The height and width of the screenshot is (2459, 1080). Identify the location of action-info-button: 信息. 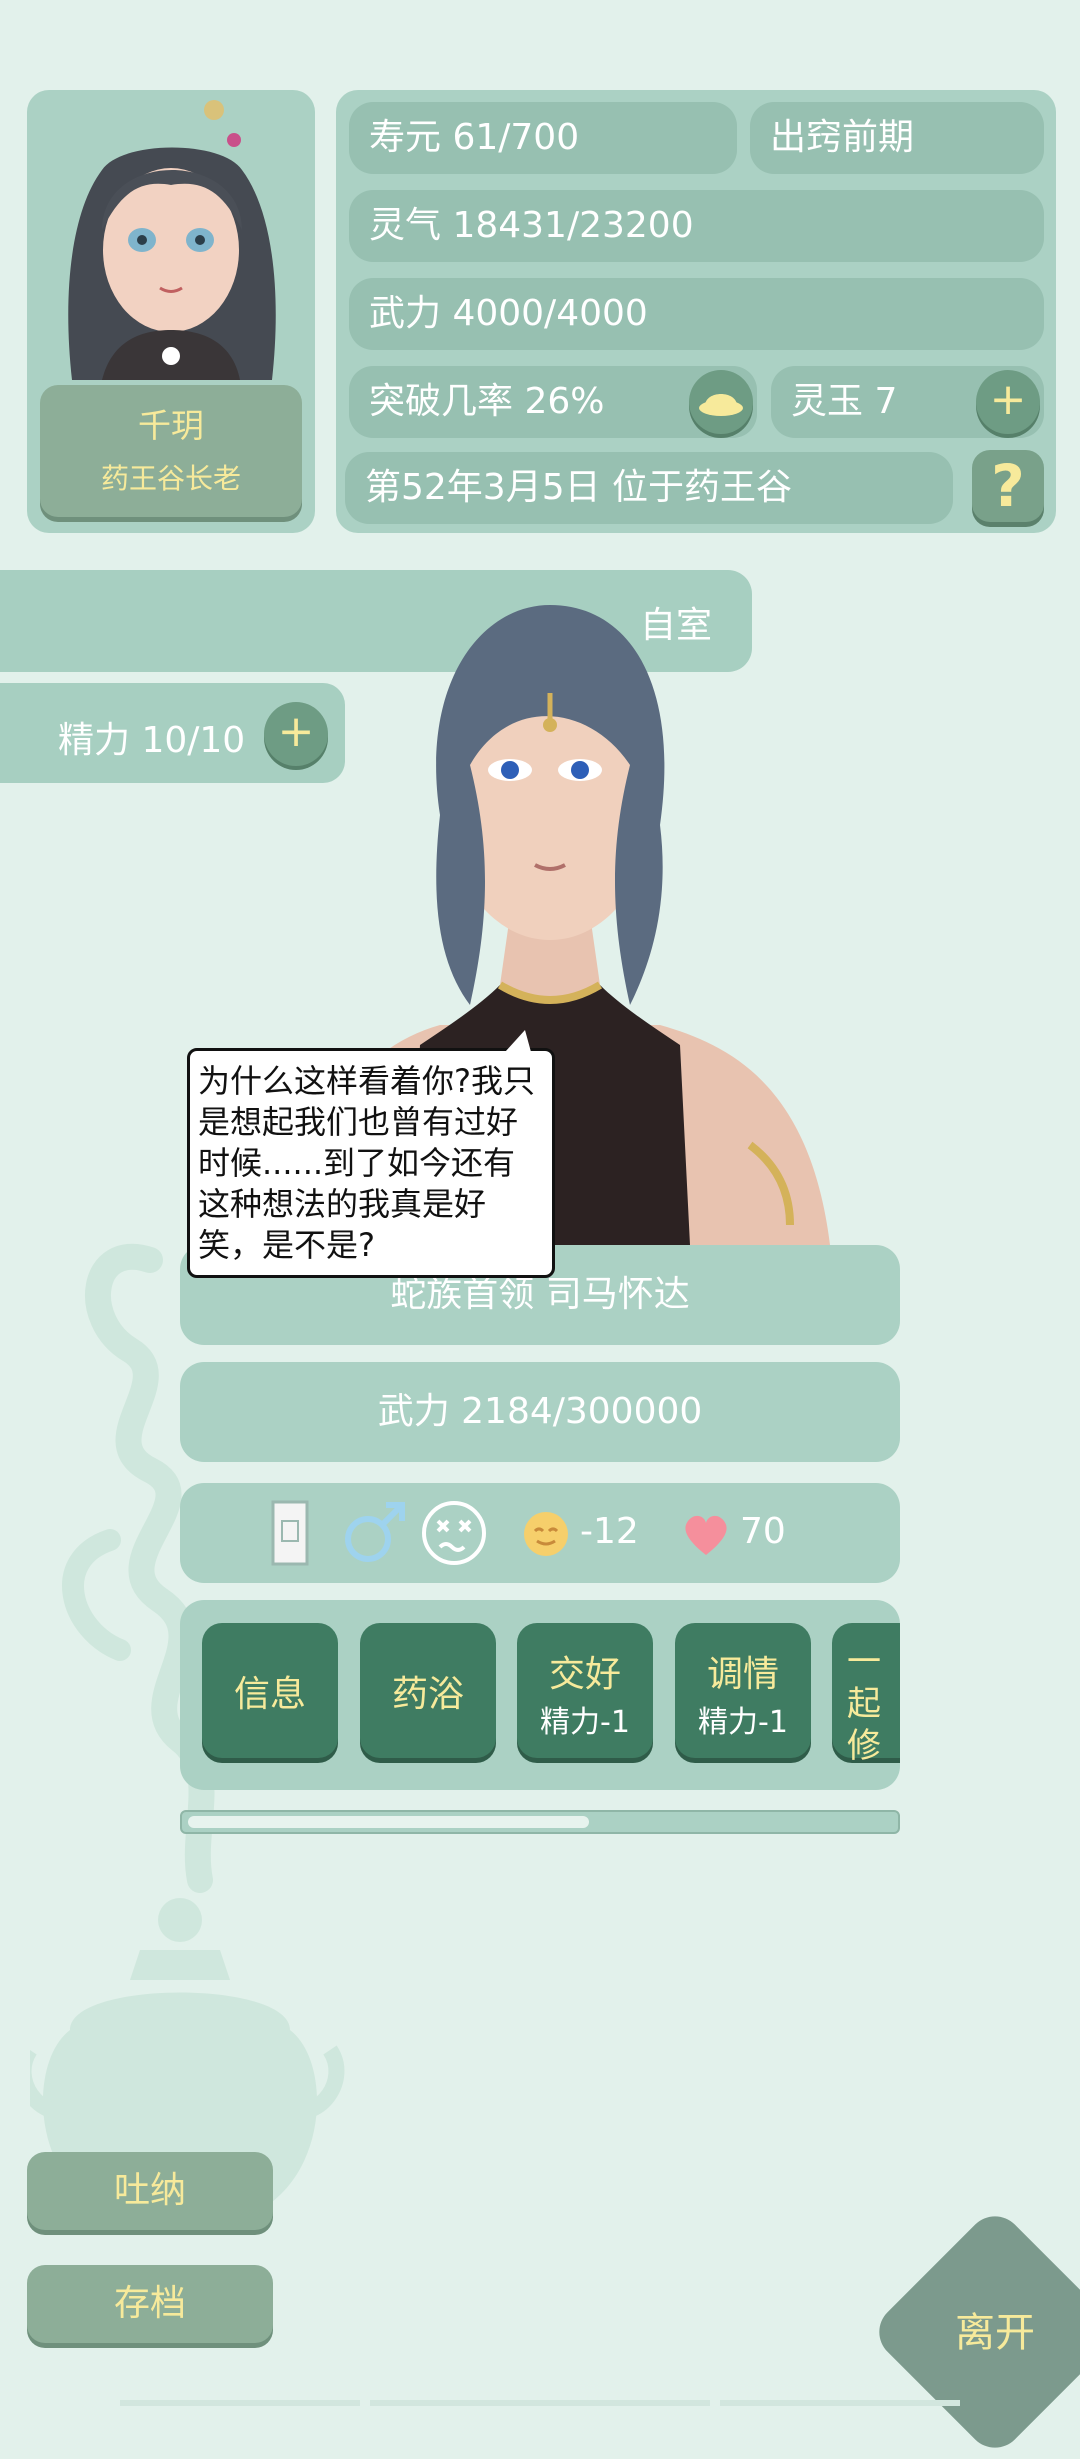
(270, 1690).